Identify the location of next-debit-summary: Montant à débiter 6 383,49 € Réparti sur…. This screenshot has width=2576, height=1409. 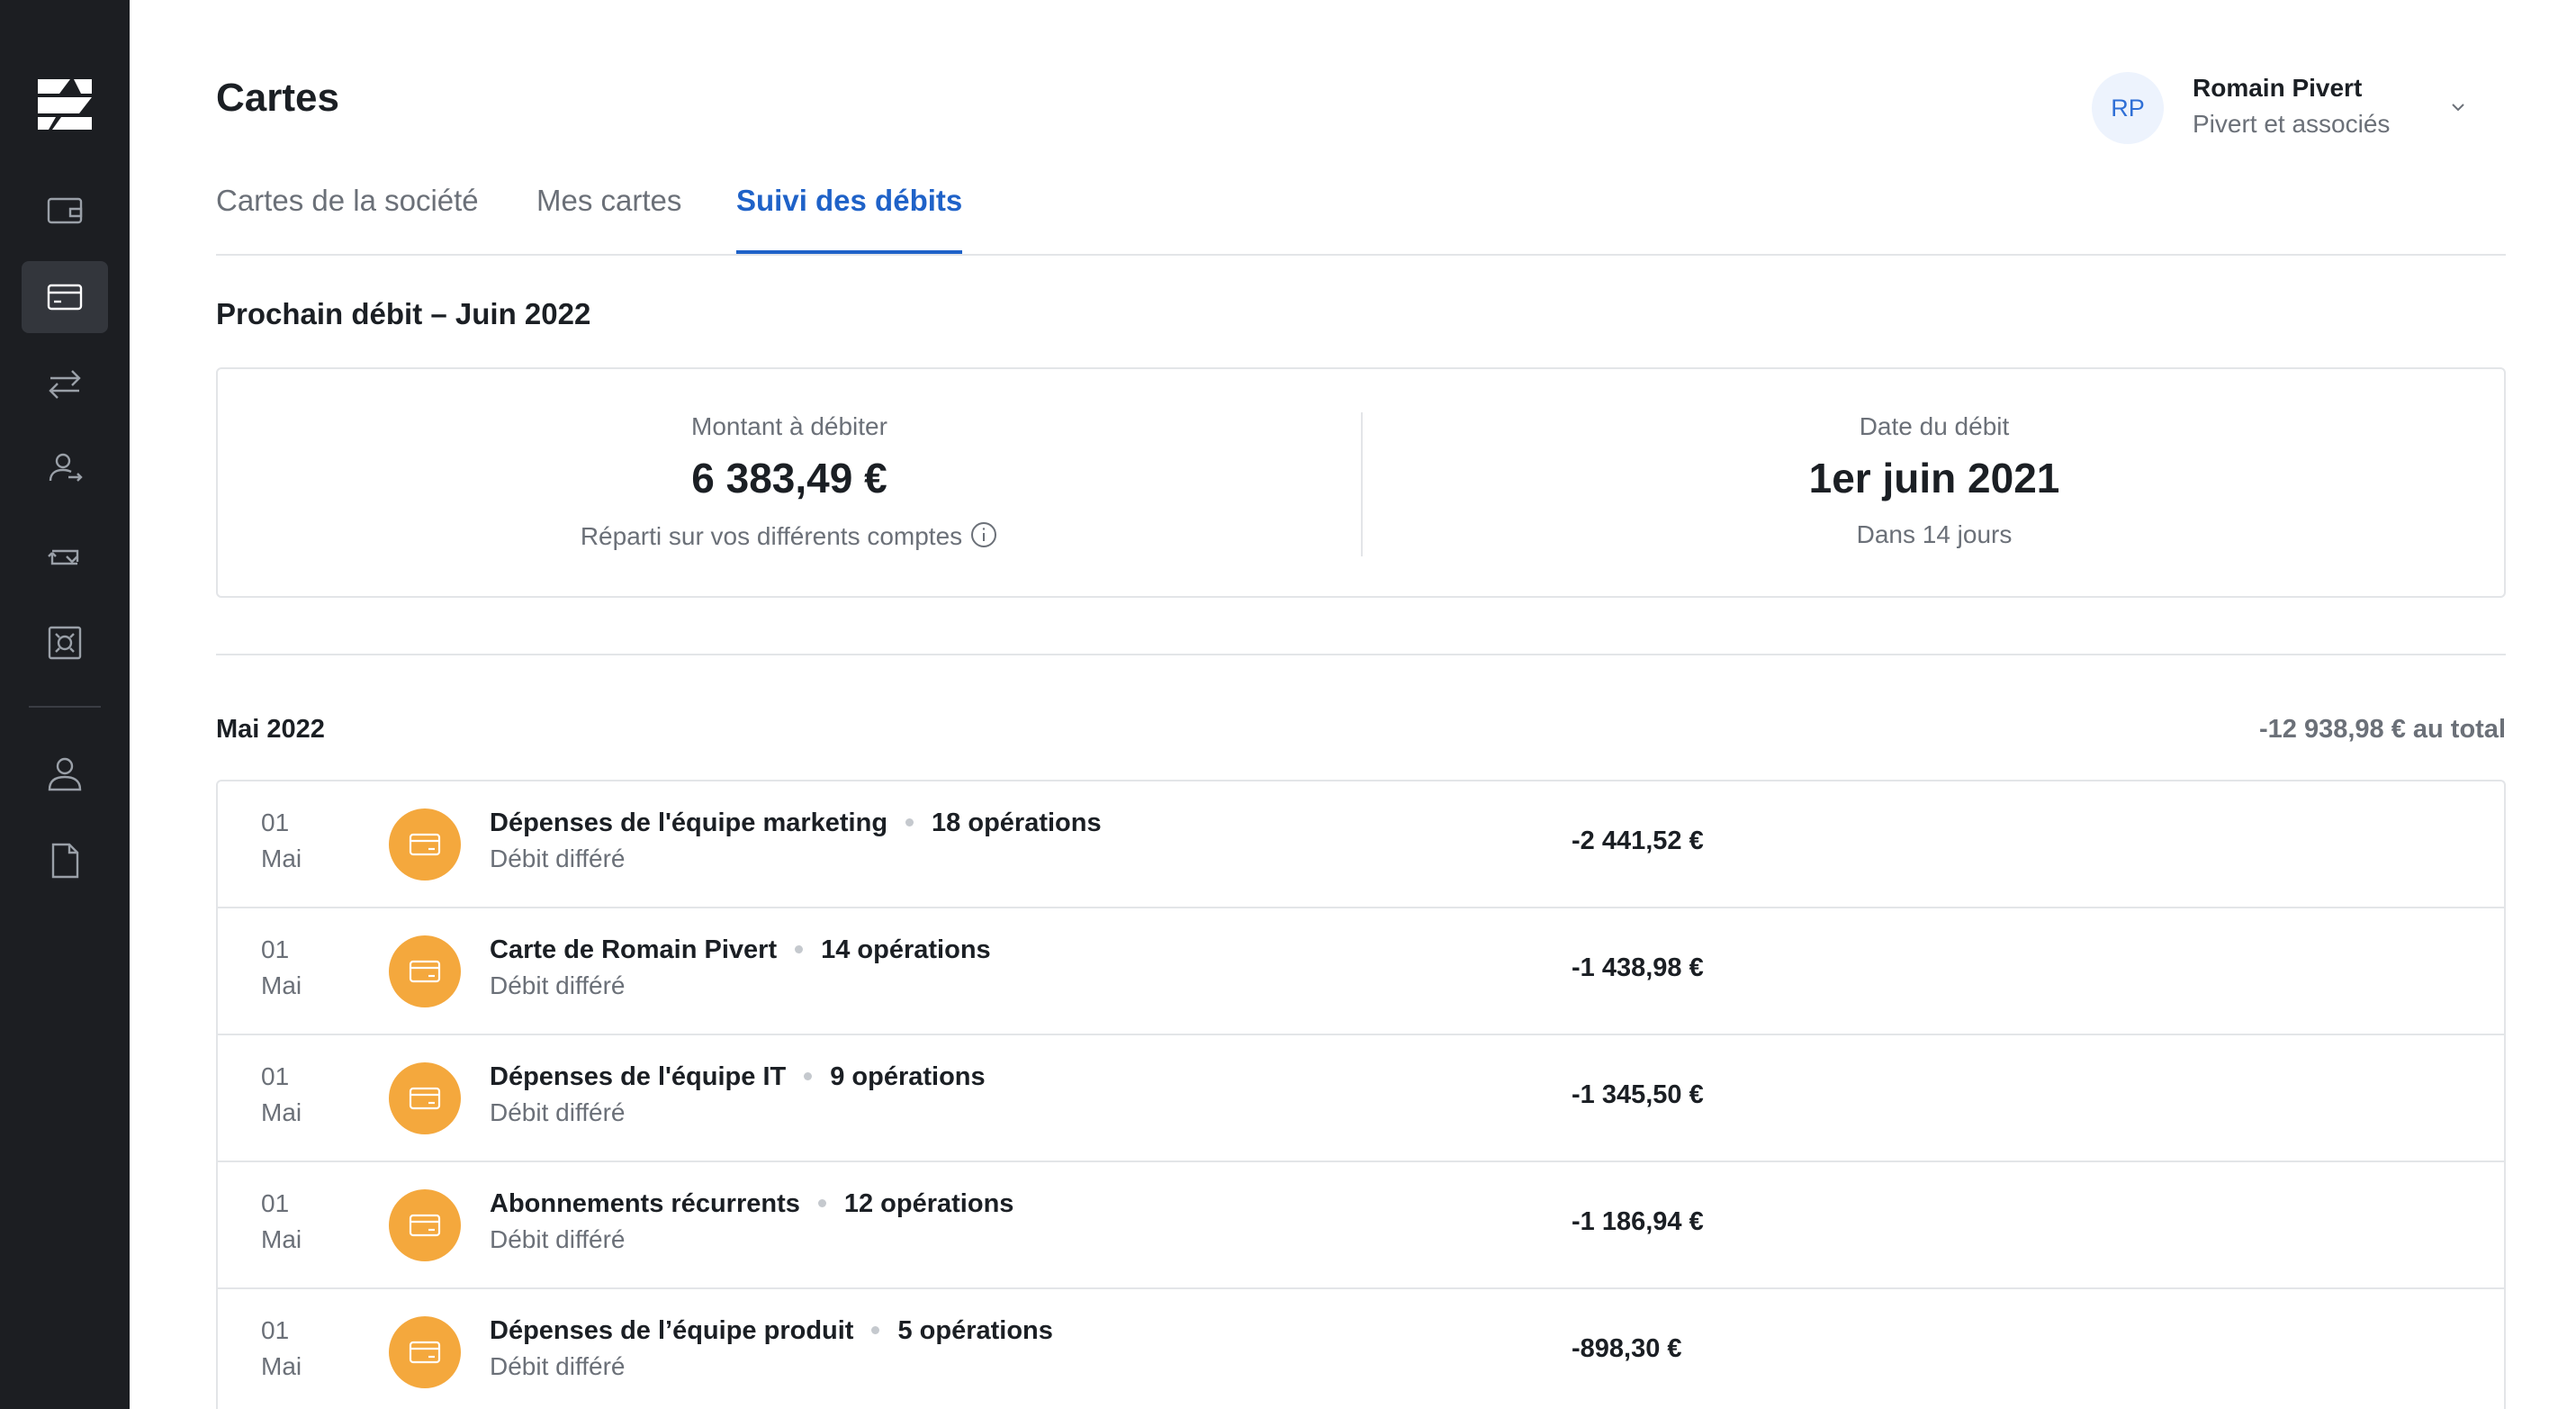
(1361, 482).